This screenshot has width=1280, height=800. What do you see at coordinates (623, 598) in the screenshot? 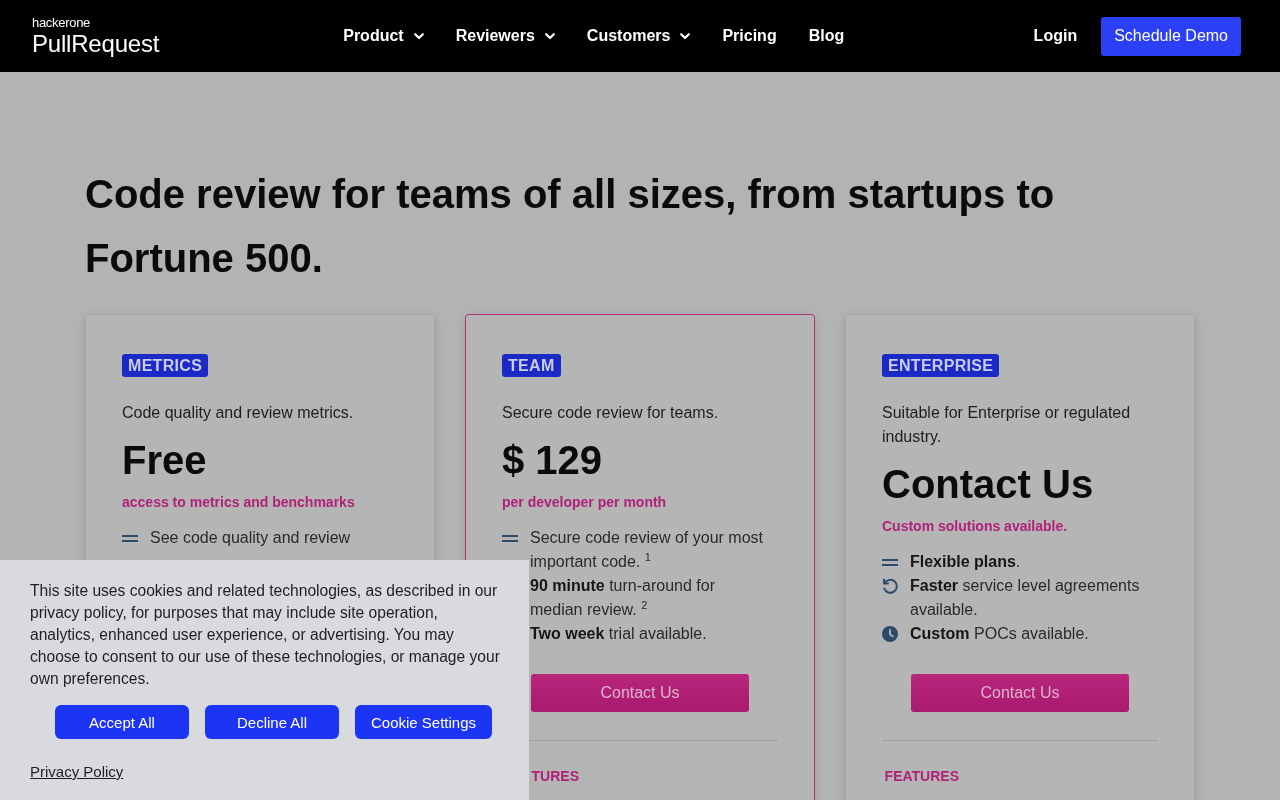
I see `feature-text: 90 minute turn-around for median review. $^{2}$` at bounding box center [623, 598].